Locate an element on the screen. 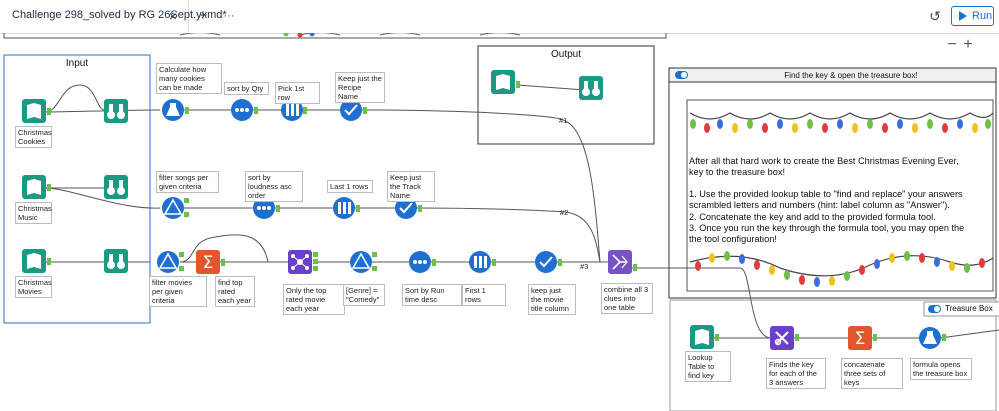 Image resolution: width=999 pixels, height=411 pixels. label-first-rows: First 1 rows is located at coordinates (484, 295).